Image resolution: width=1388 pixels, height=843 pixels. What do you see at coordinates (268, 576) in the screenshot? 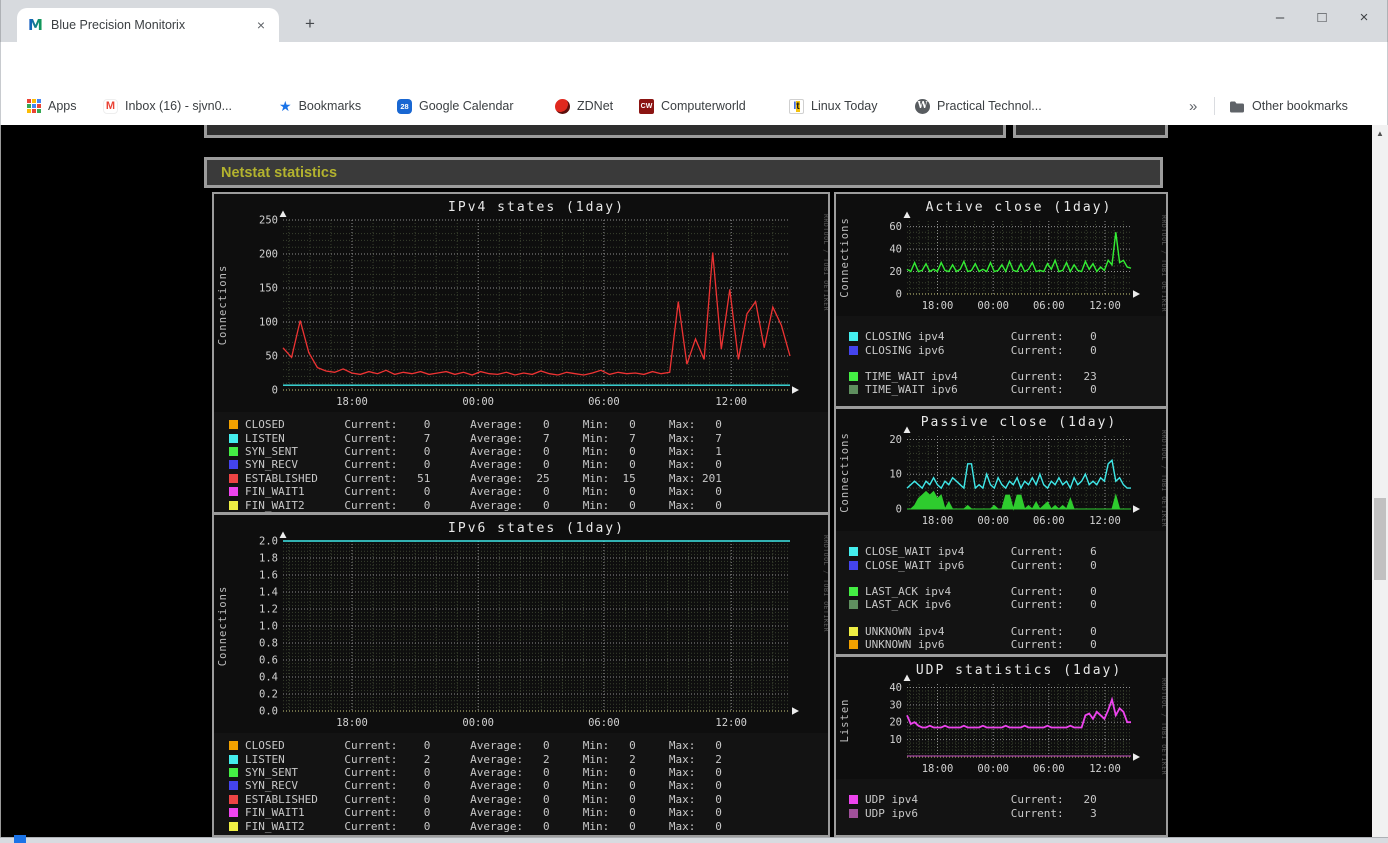
I see `svg-text: 1.6` at bounding box center [268, 576].